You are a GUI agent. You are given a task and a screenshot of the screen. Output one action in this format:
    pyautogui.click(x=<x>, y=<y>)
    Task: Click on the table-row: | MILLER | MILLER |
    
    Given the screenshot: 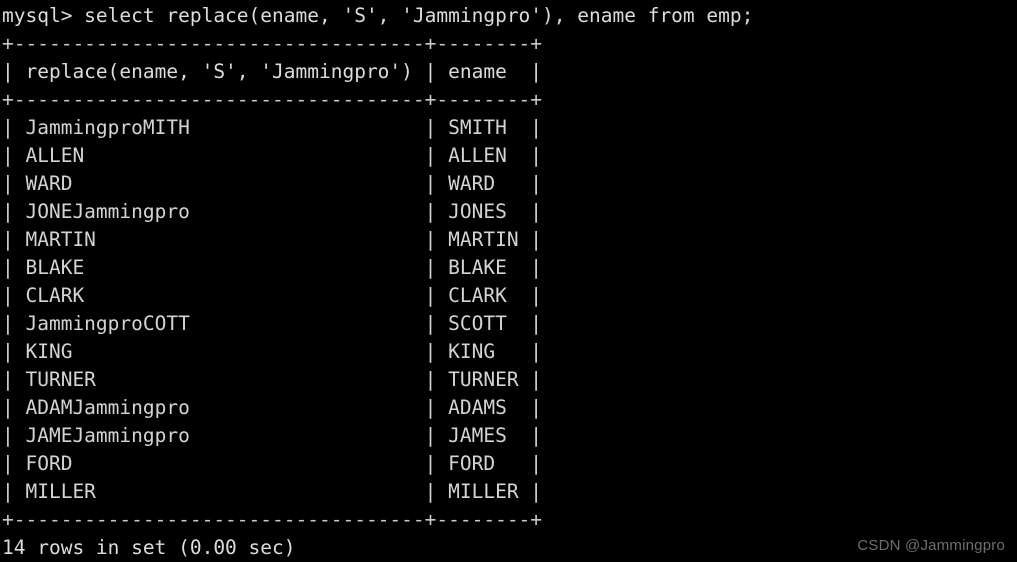 What is the action you would take?
    pyautogui.click(x=272, y=491)
    